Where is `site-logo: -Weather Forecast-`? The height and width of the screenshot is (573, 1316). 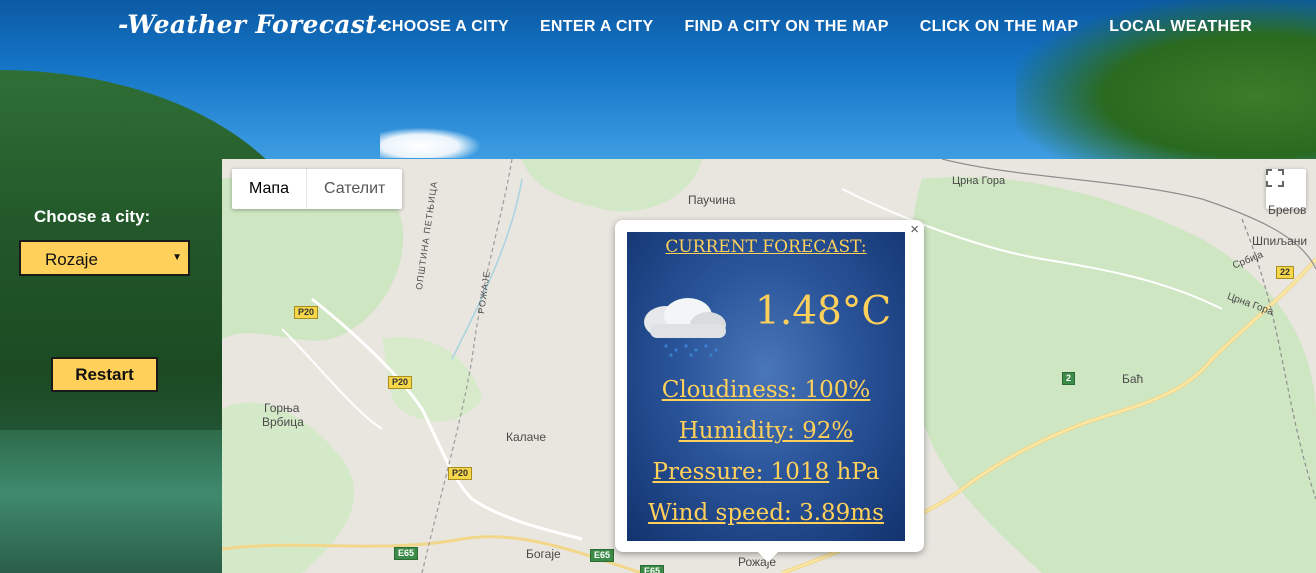
site-logo: -Weather Forecast- is located at coordinates (253, 24).